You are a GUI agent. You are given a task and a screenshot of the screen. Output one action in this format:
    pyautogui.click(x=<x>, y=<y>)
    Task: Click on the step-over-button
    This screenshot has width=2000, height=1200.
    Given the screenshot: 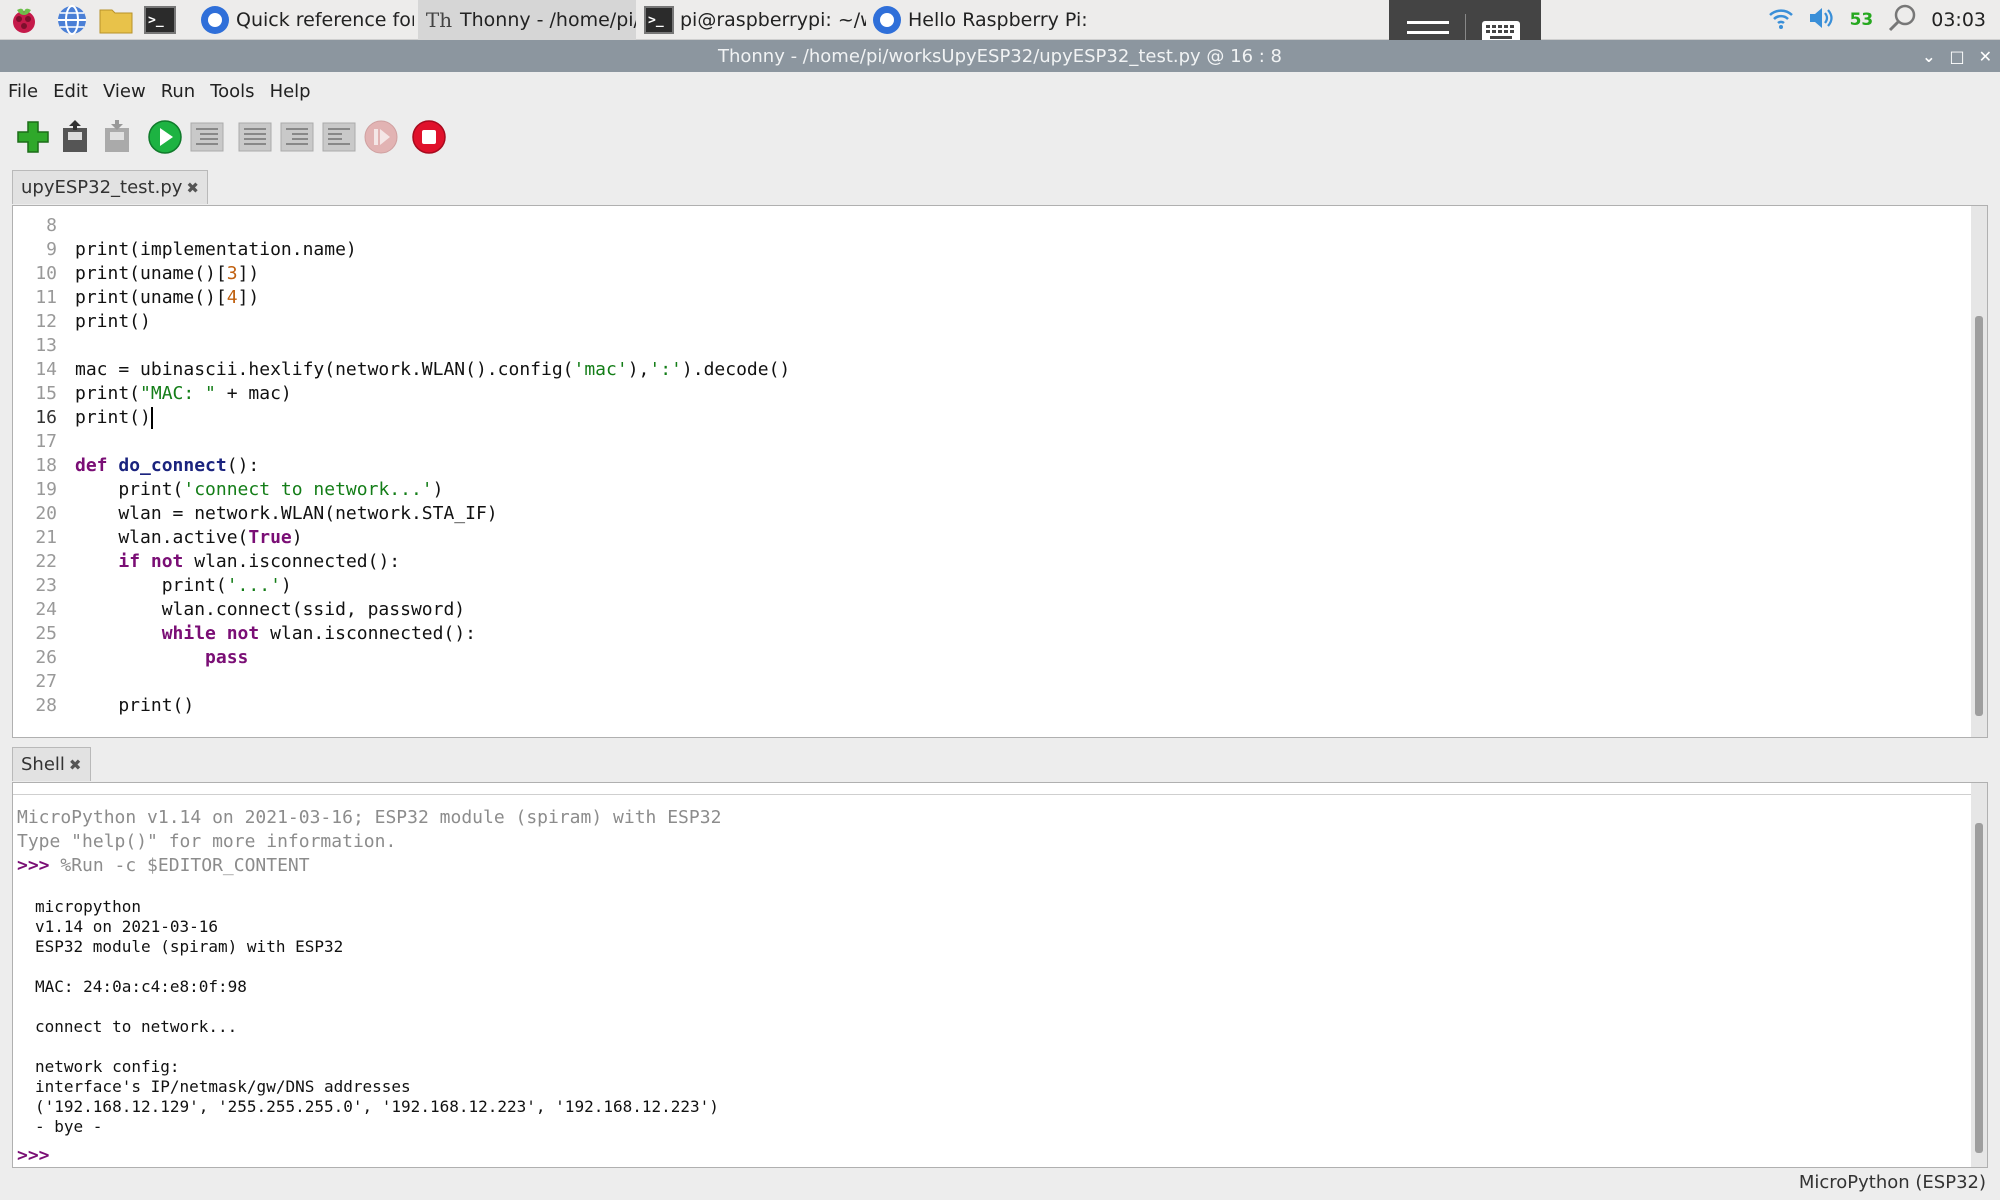 What is the action you would take?
    pyautogui.click(x=255, y=137)
    